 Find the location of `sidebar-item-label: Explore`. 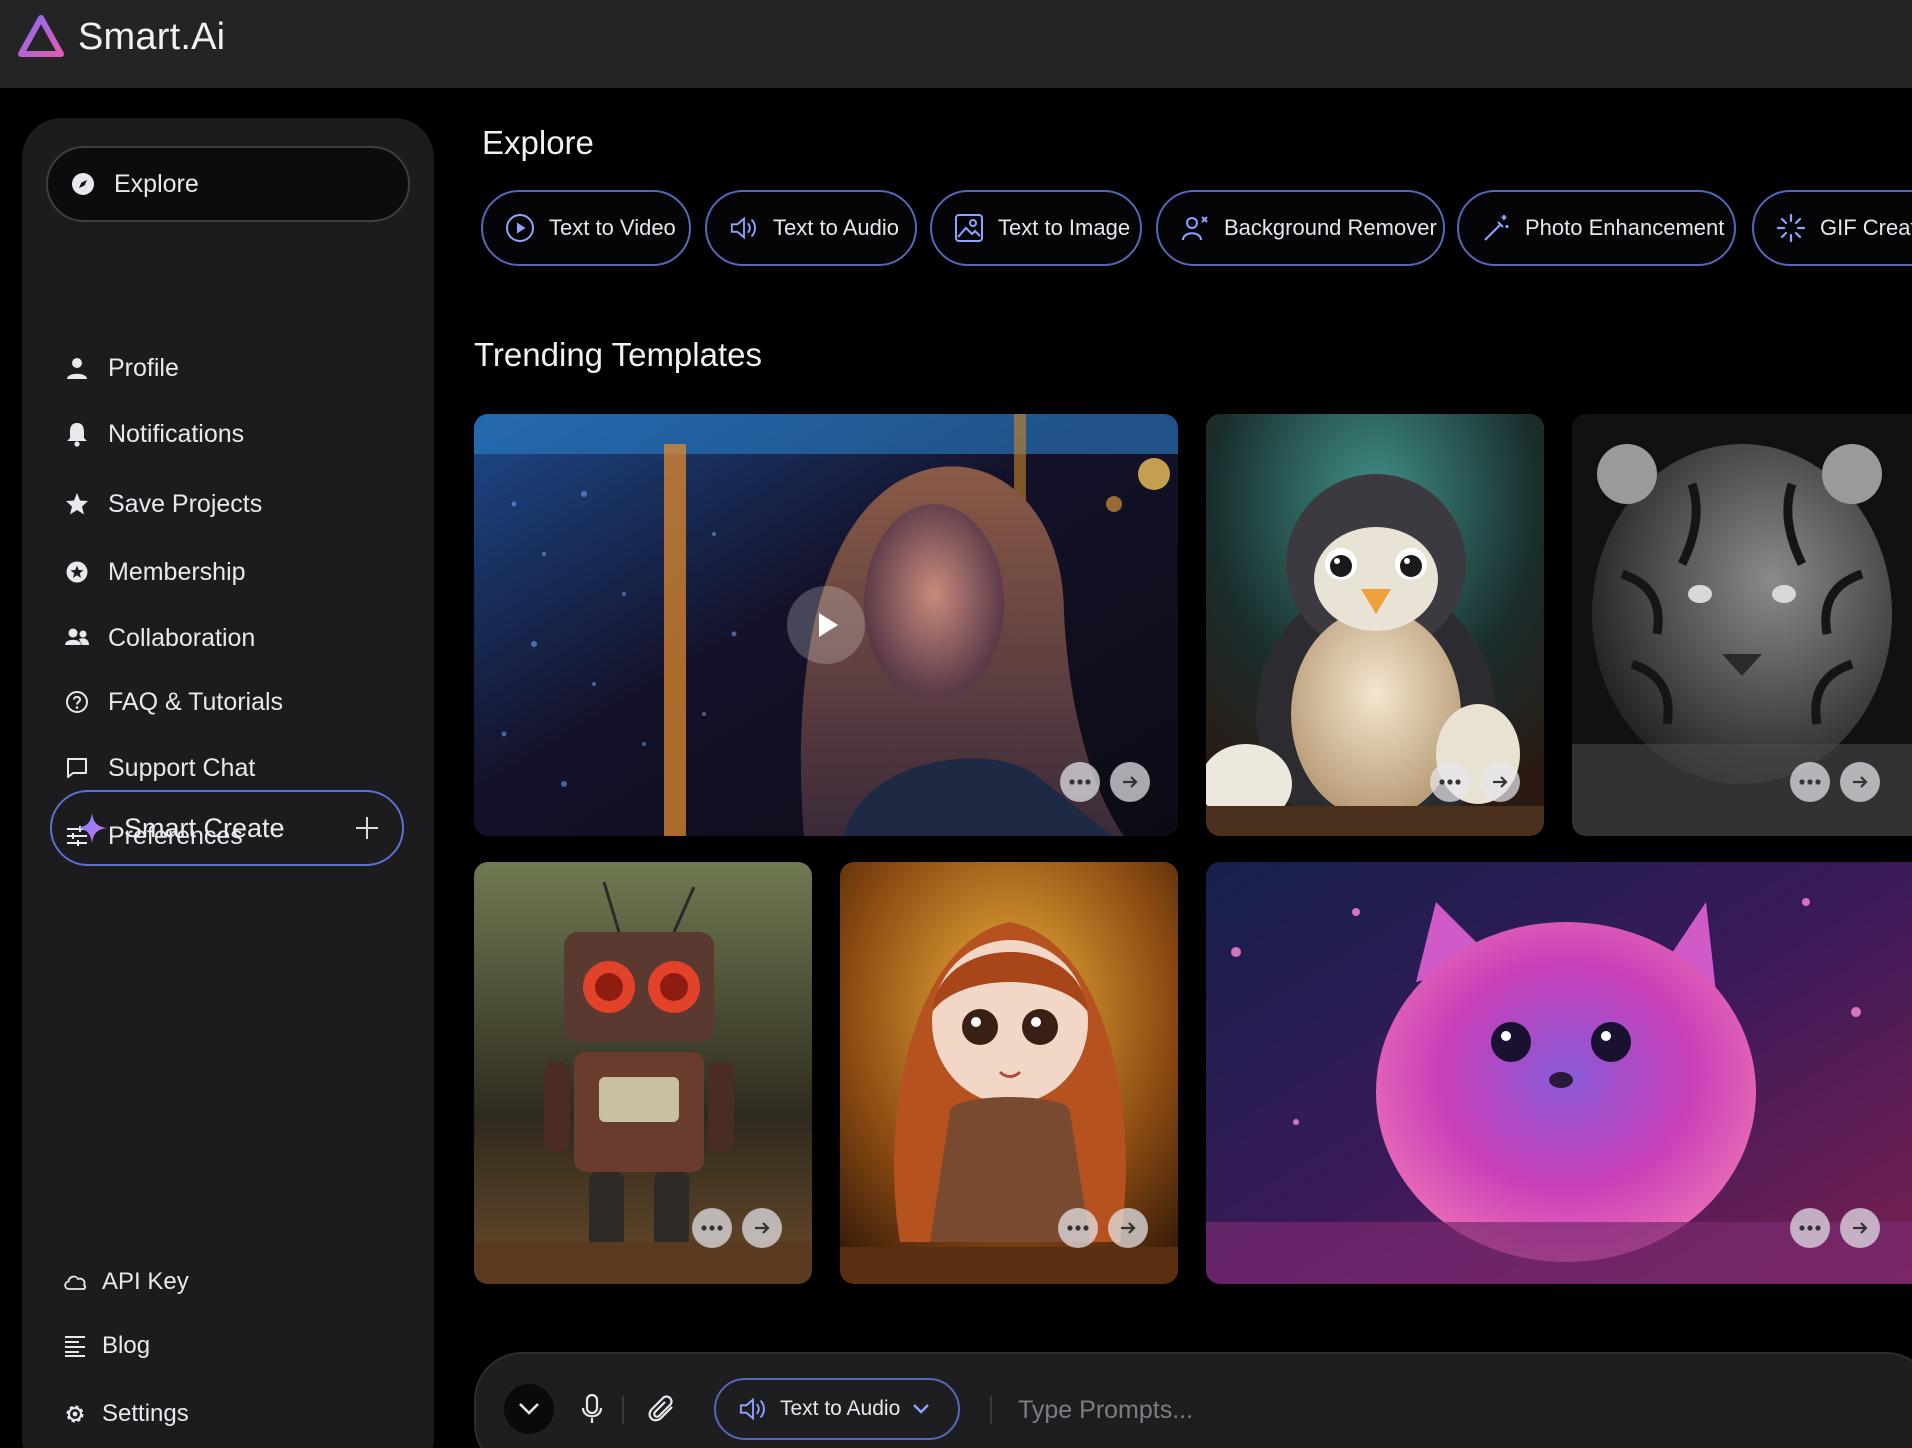

sidebar-item-label: Explore is located at coordinates (156, 183).